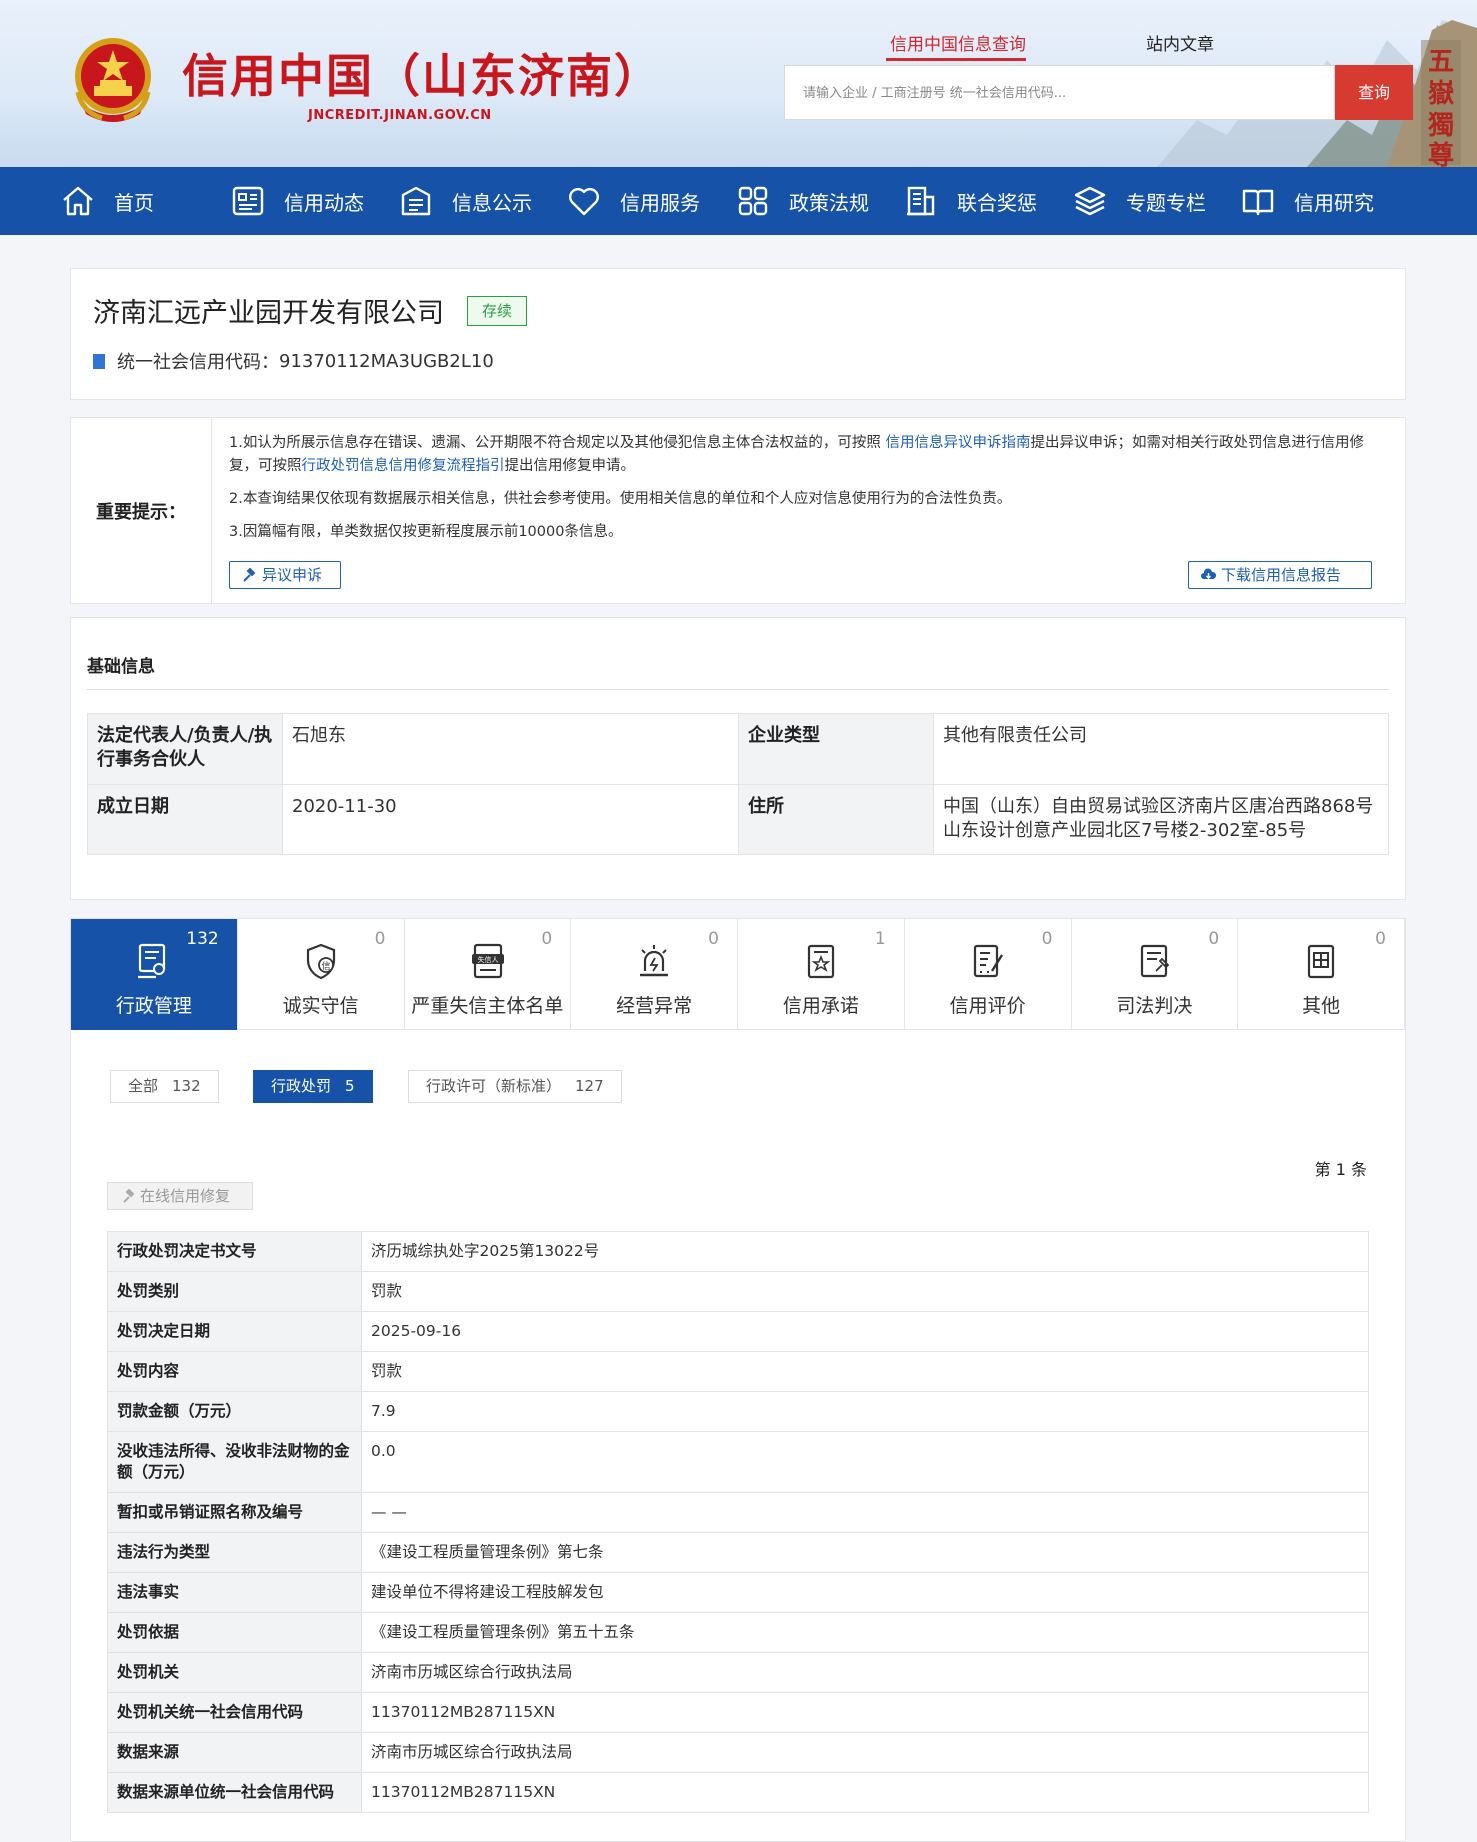 The width and height of the screenshot is (1477, 1842). I want to click on table-row: 处罚机关统一社会信用代码 11370112MB287115XN, so click(738, 1712).